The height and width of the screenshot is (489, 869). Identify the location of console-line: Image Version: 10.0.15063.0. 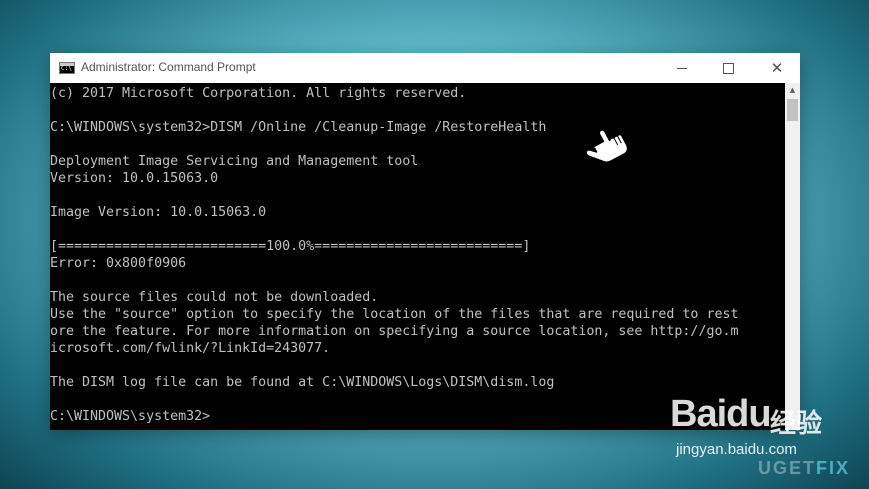
(158, 212).